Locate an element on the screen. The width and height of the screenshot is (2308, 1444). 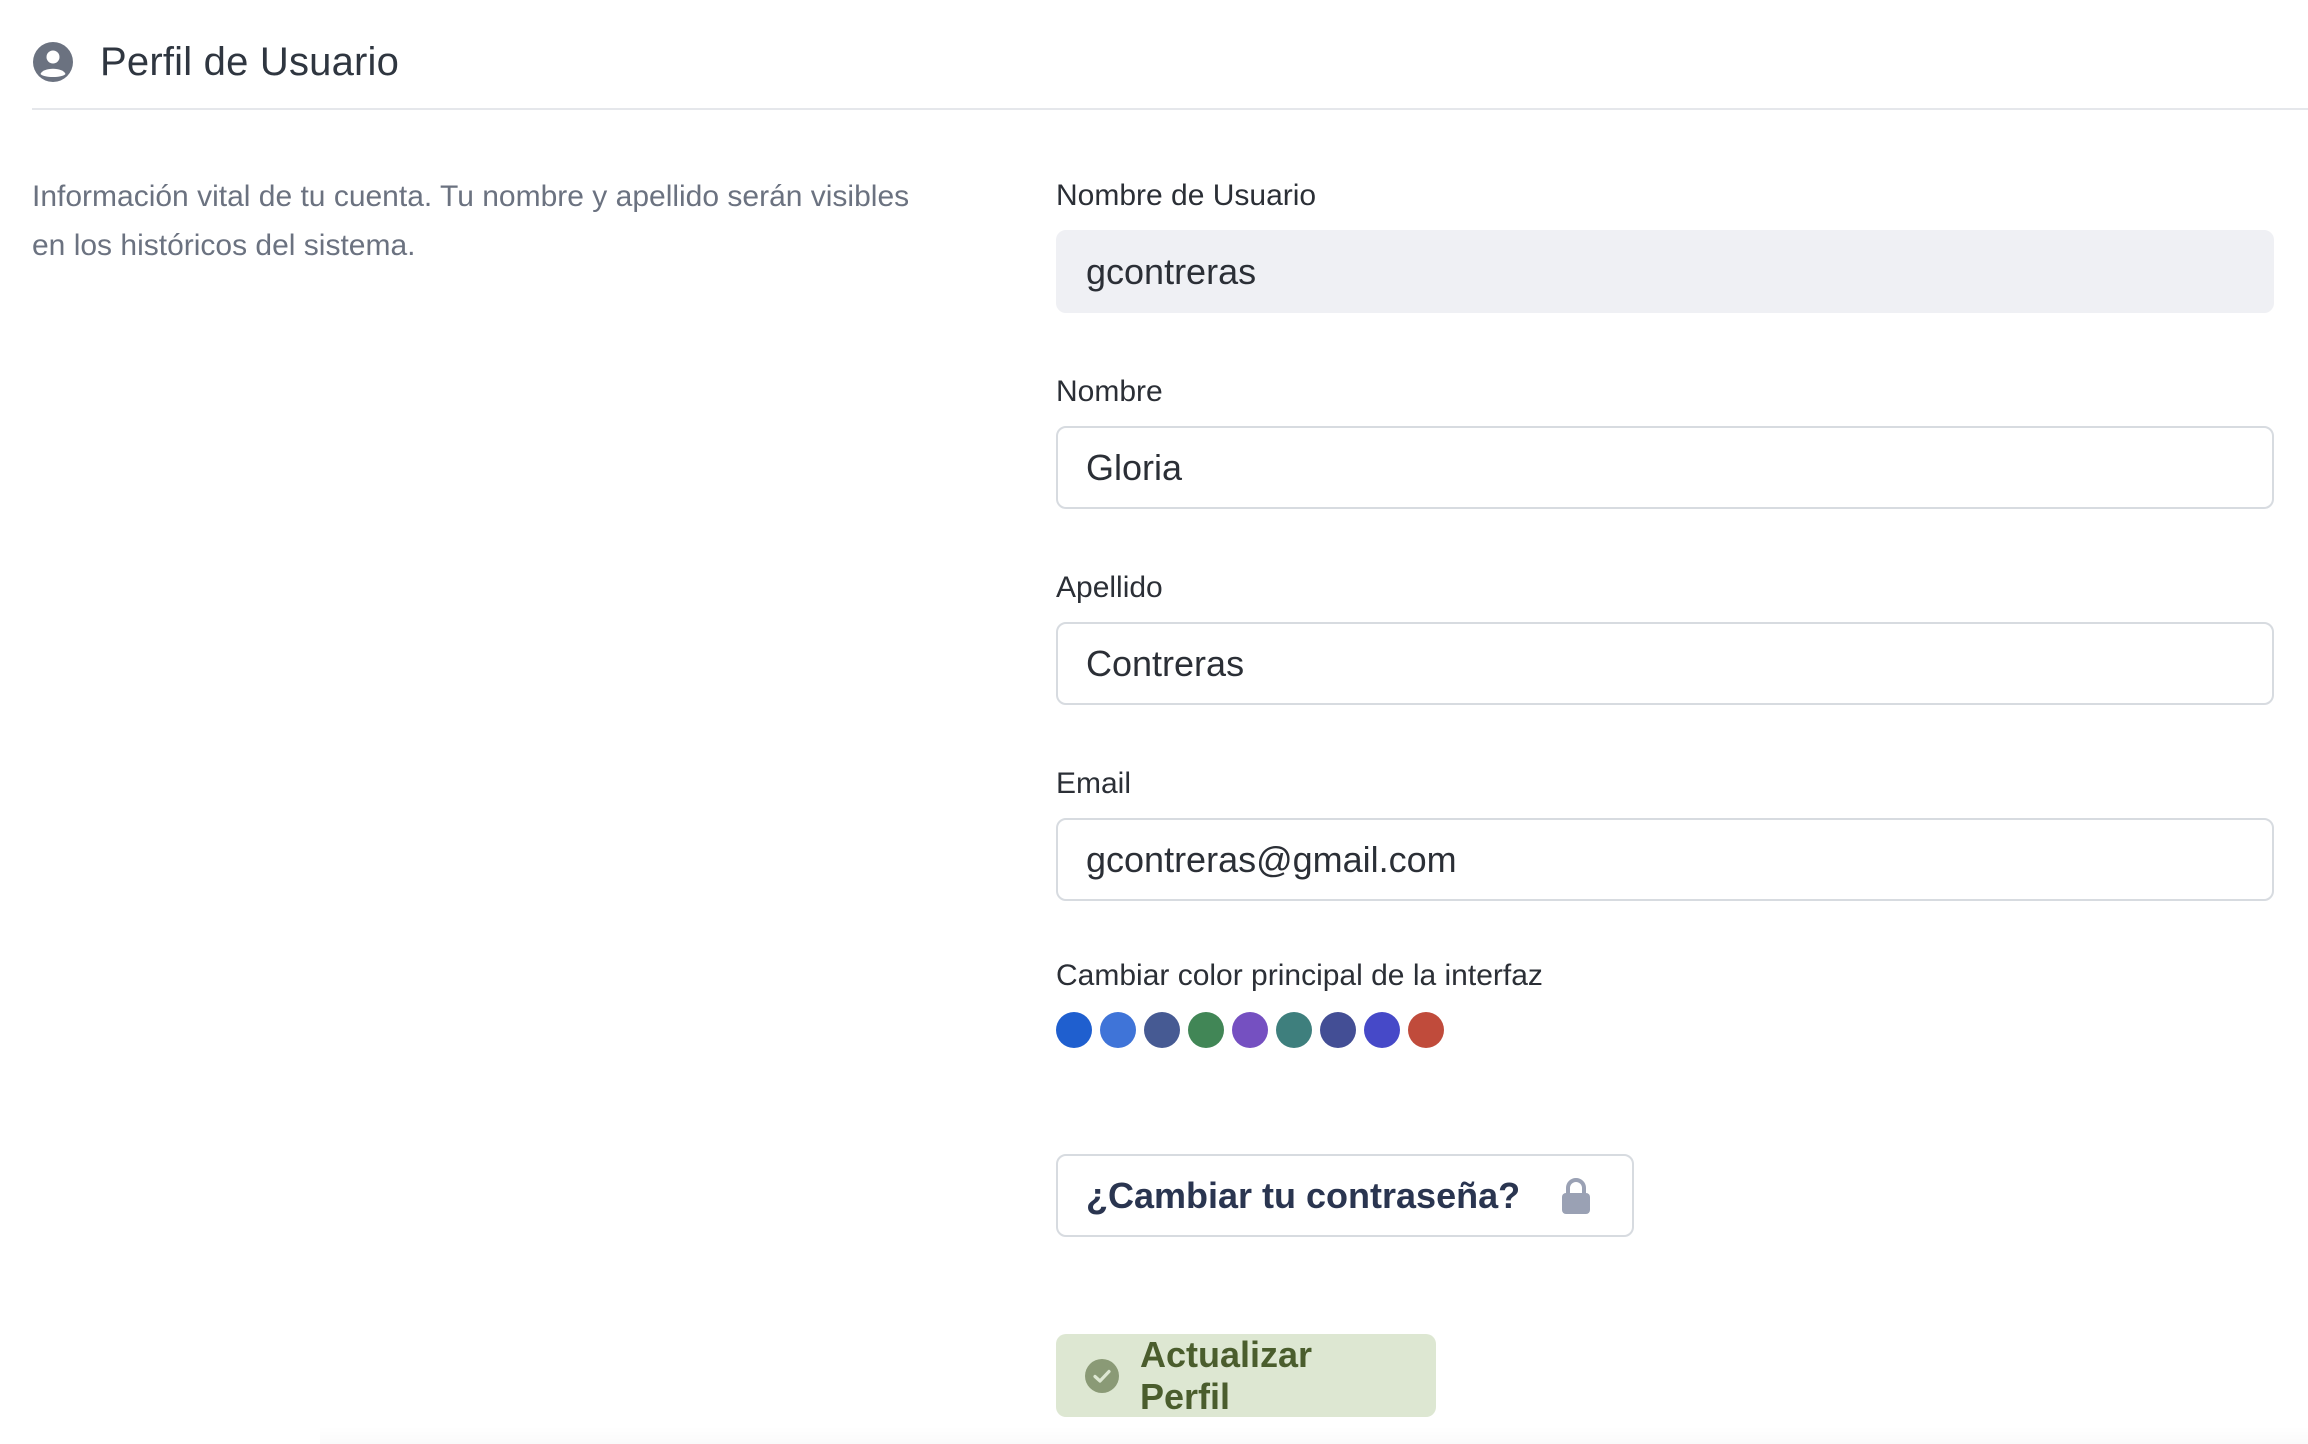
update-profile-button: Actualizar Perfil is located at coordinates (1246, 1375).